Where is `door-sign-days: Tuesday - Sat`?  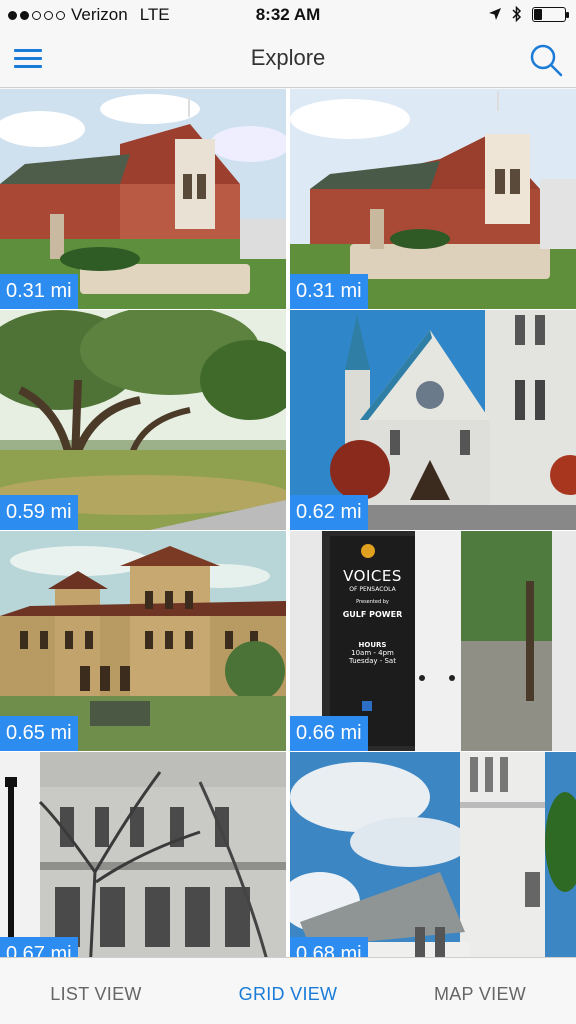
door-sign-days: Tuesday - Sat is located at coordinates (372, 661).